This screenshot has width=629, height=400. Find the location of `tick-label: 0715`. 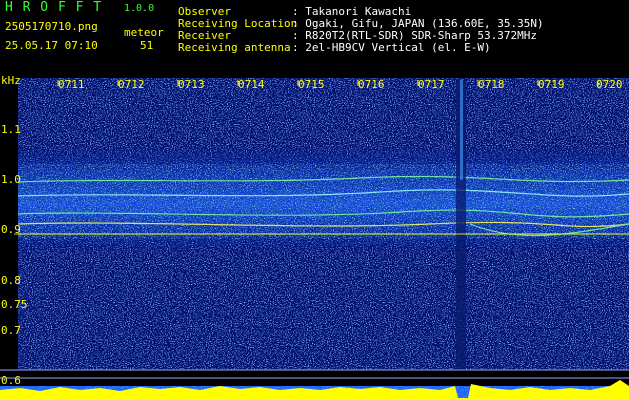

tick-label: 0715 is located at coordinates (311, 84).